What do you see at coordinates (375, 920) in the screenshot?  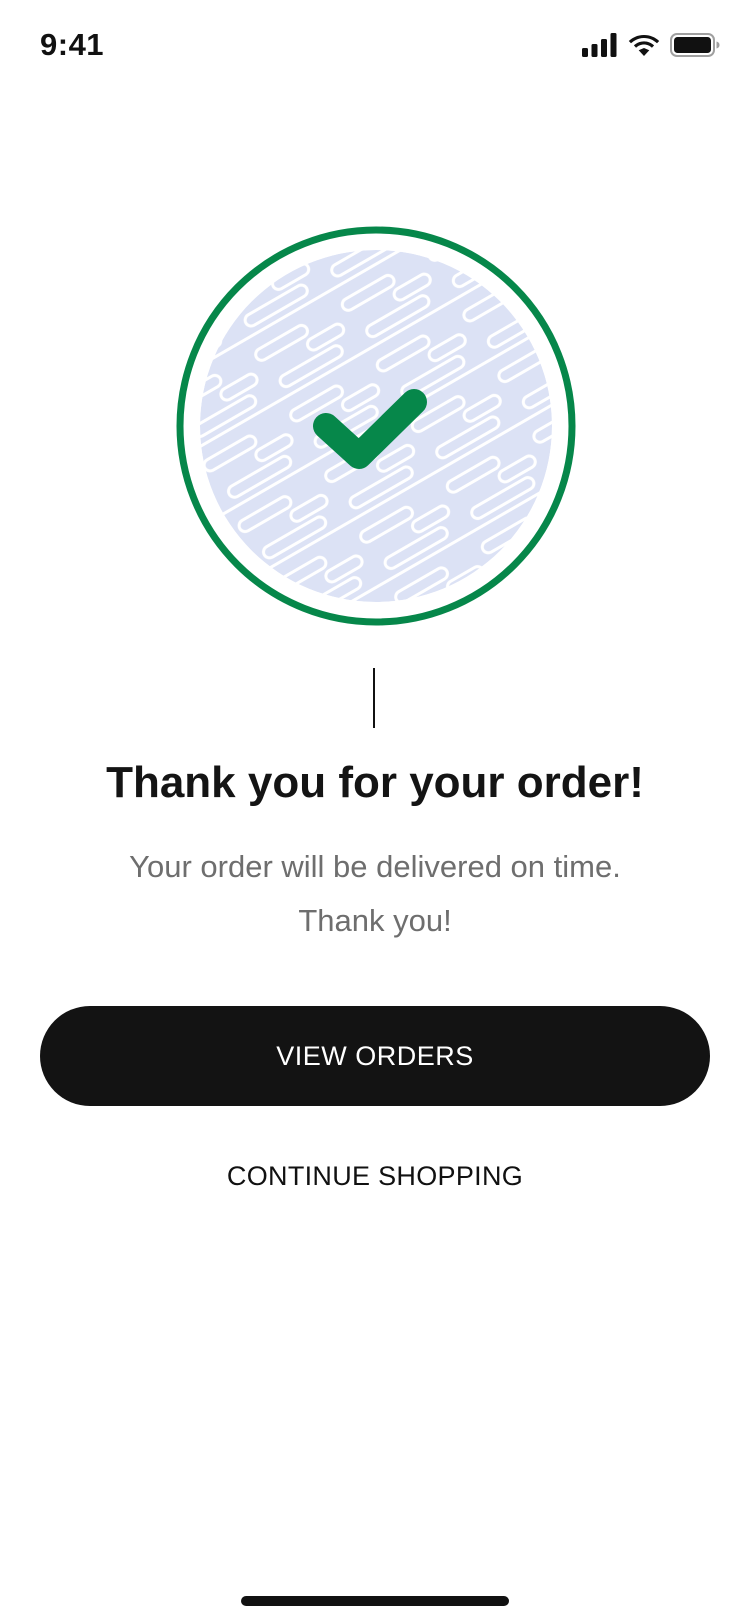 I see `confirmation-message-line-2: Thank you!` at bounding box center [375, 920].